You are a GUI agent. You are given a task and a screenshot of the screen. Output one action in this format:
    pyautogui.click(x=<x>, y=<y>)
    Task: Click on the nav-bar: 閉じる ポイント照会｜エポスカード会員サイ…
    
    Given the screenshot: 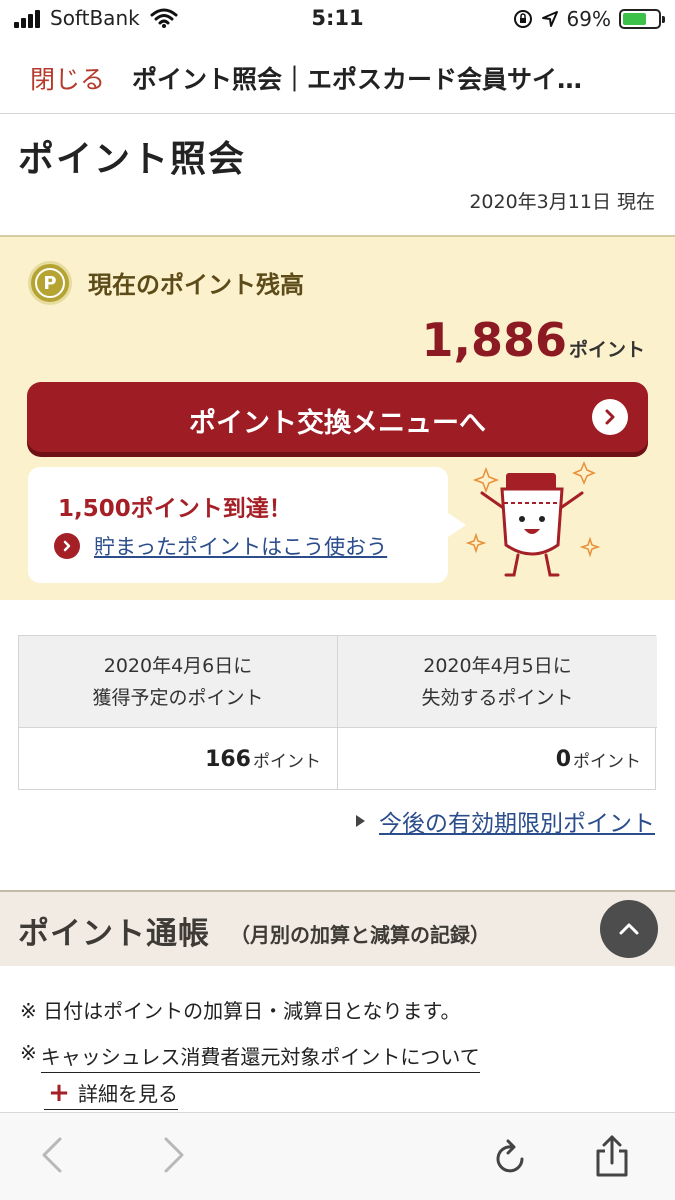 What is the action you would take?
    pyautogui.click(x=337, y=77)
    